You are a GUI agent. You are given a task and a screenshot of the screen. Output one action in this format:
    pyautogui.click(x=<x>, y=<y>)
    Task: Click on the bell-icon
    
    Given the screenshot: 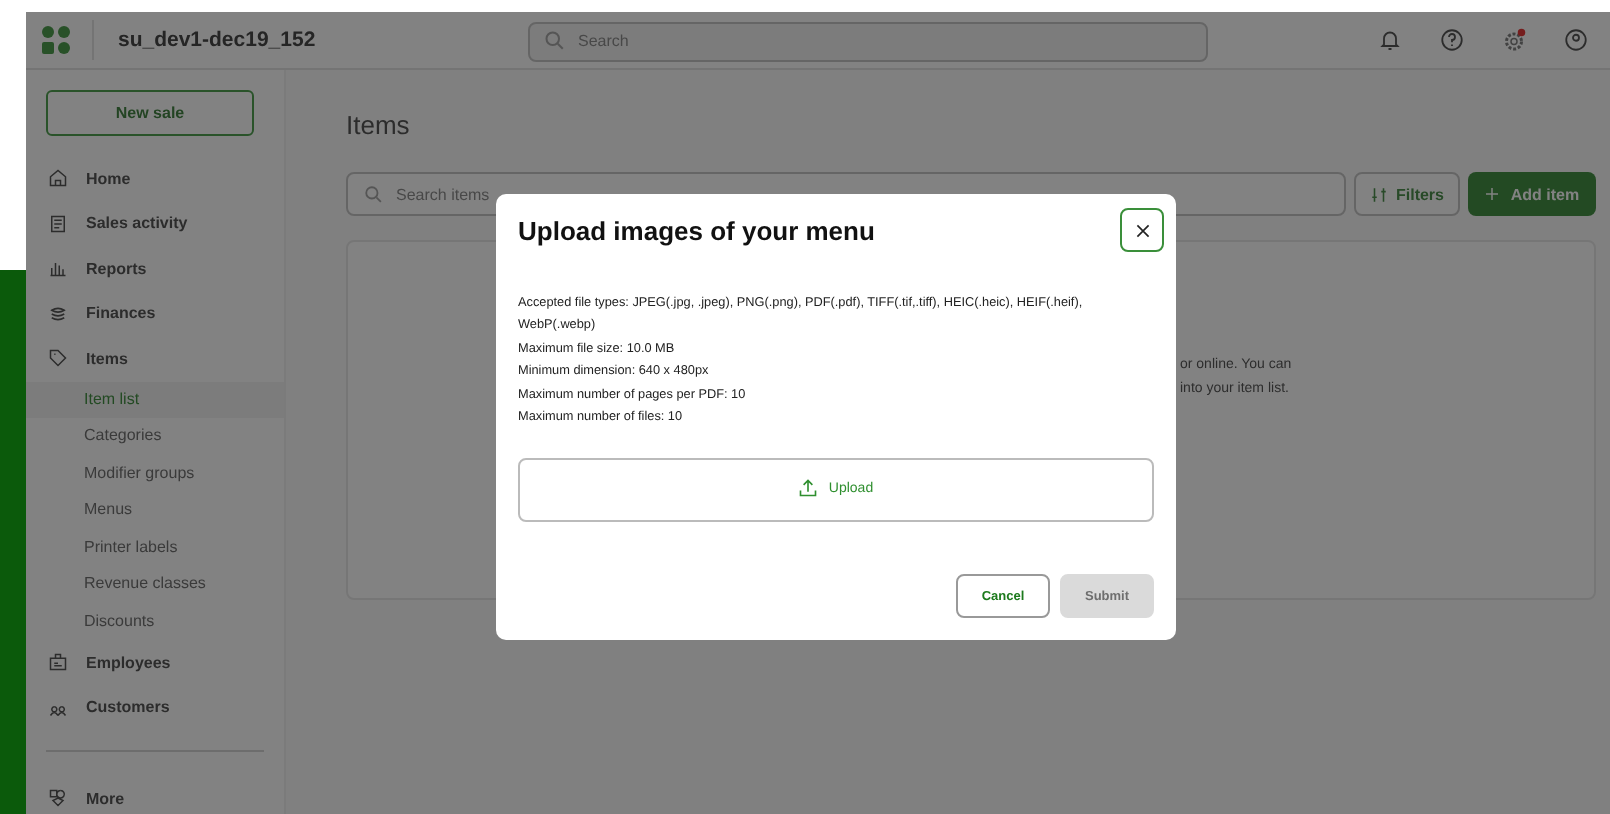 What is the action you would take?
    pyautogui.click(x=1390, y=40)
    